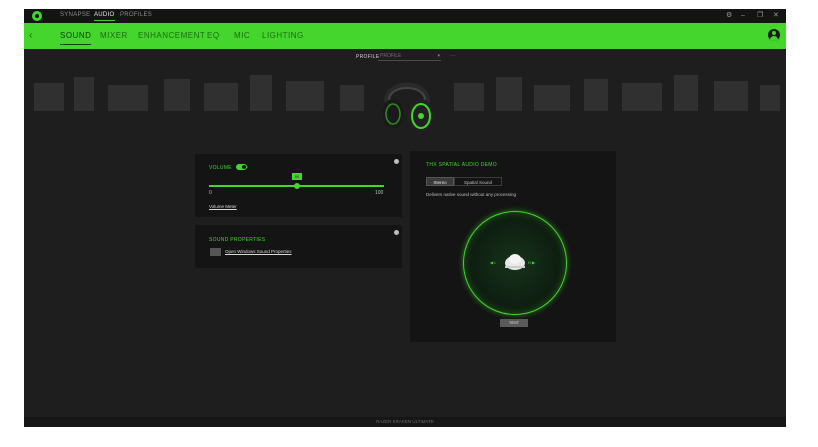 The height and width of the screenshot is (447, 818). I want to click on chevron-down-icon: ▾, so click(438, 56).